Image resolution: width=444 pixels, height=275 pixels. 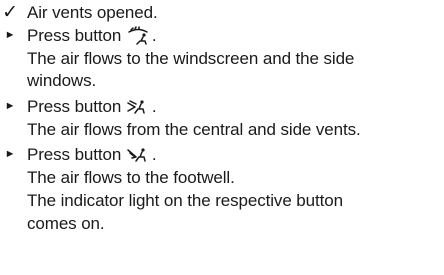 I want to click on airflow-windscreen-icon, so click(x=139, y=35).